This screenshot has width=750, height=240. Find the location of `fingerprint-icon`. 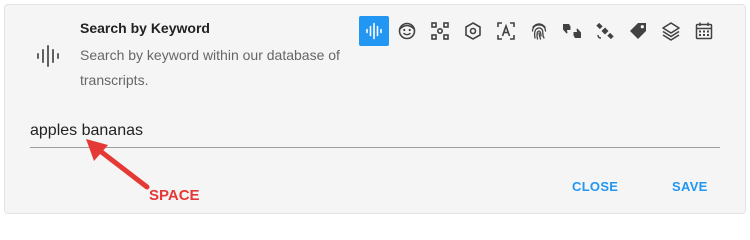

fingerprint-icon is located at coordinates (539, 31).